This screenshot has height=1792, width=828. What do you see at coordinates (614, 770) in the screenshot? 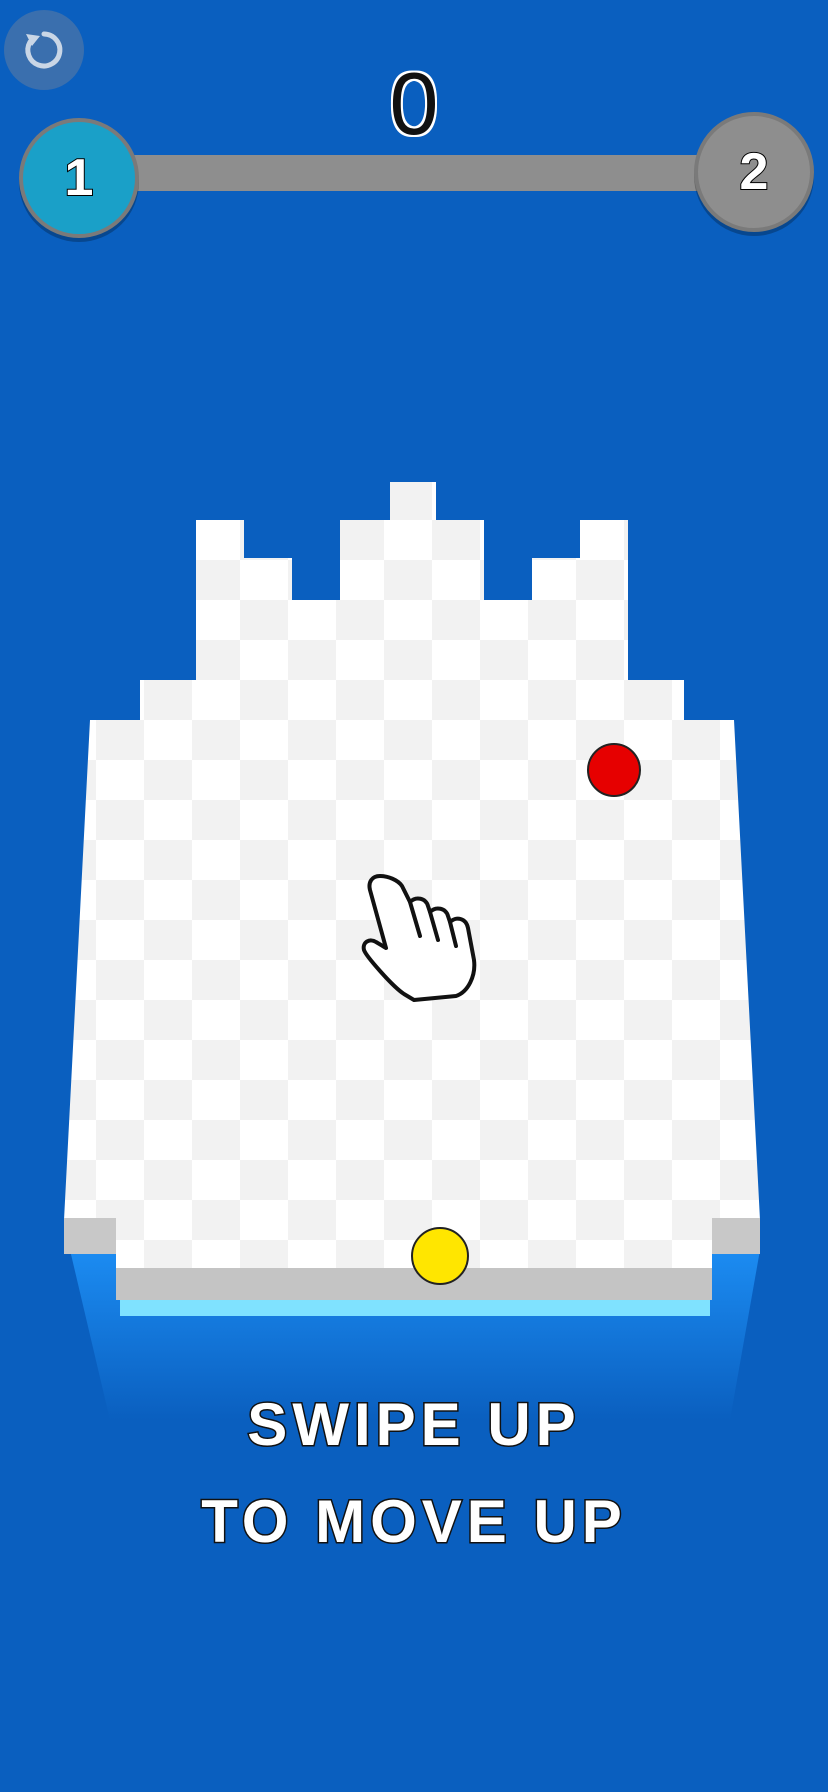
I see `target-ball` at bounding box center [614, 770].